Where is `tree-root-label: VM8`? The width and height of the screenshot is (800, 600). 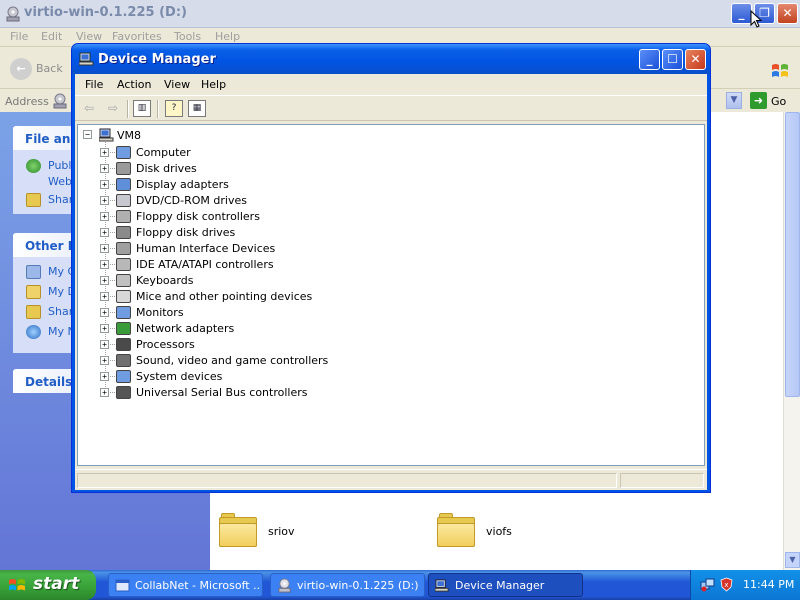 tree-root-label: VM8 is located at coordinates (129, 135).